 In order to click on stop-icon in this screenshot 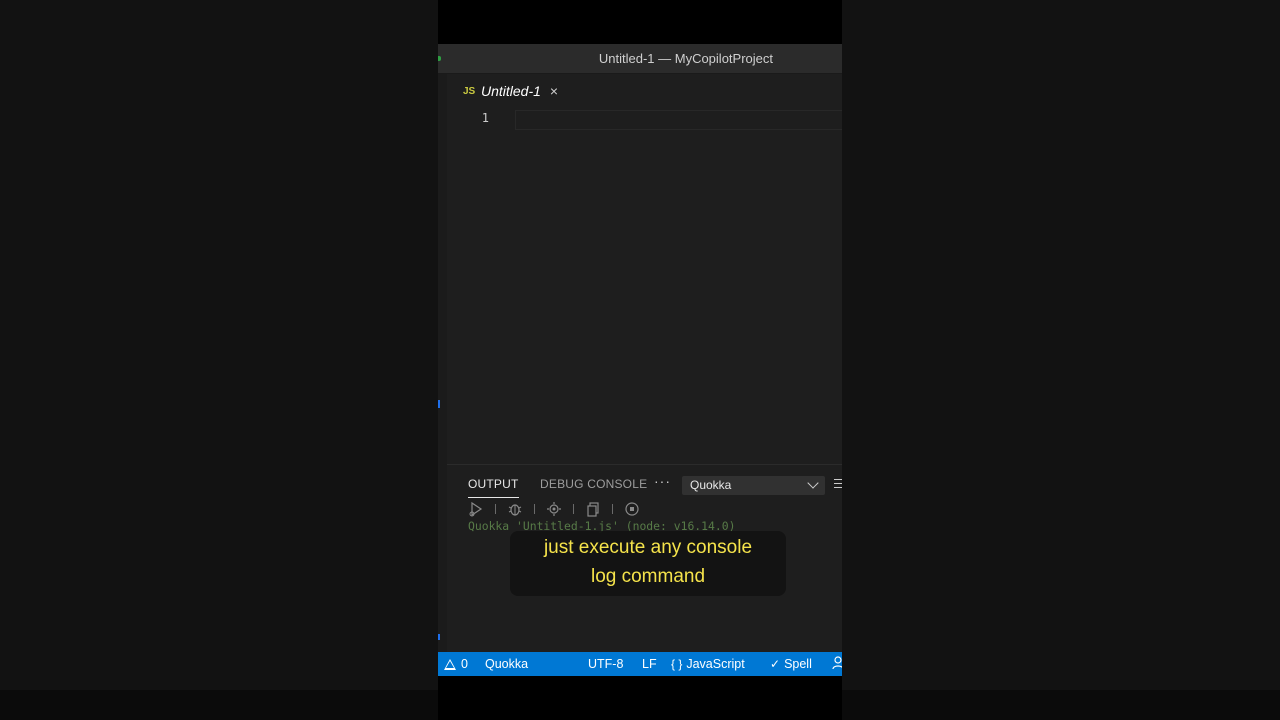, I will do `click(632, 509)`.